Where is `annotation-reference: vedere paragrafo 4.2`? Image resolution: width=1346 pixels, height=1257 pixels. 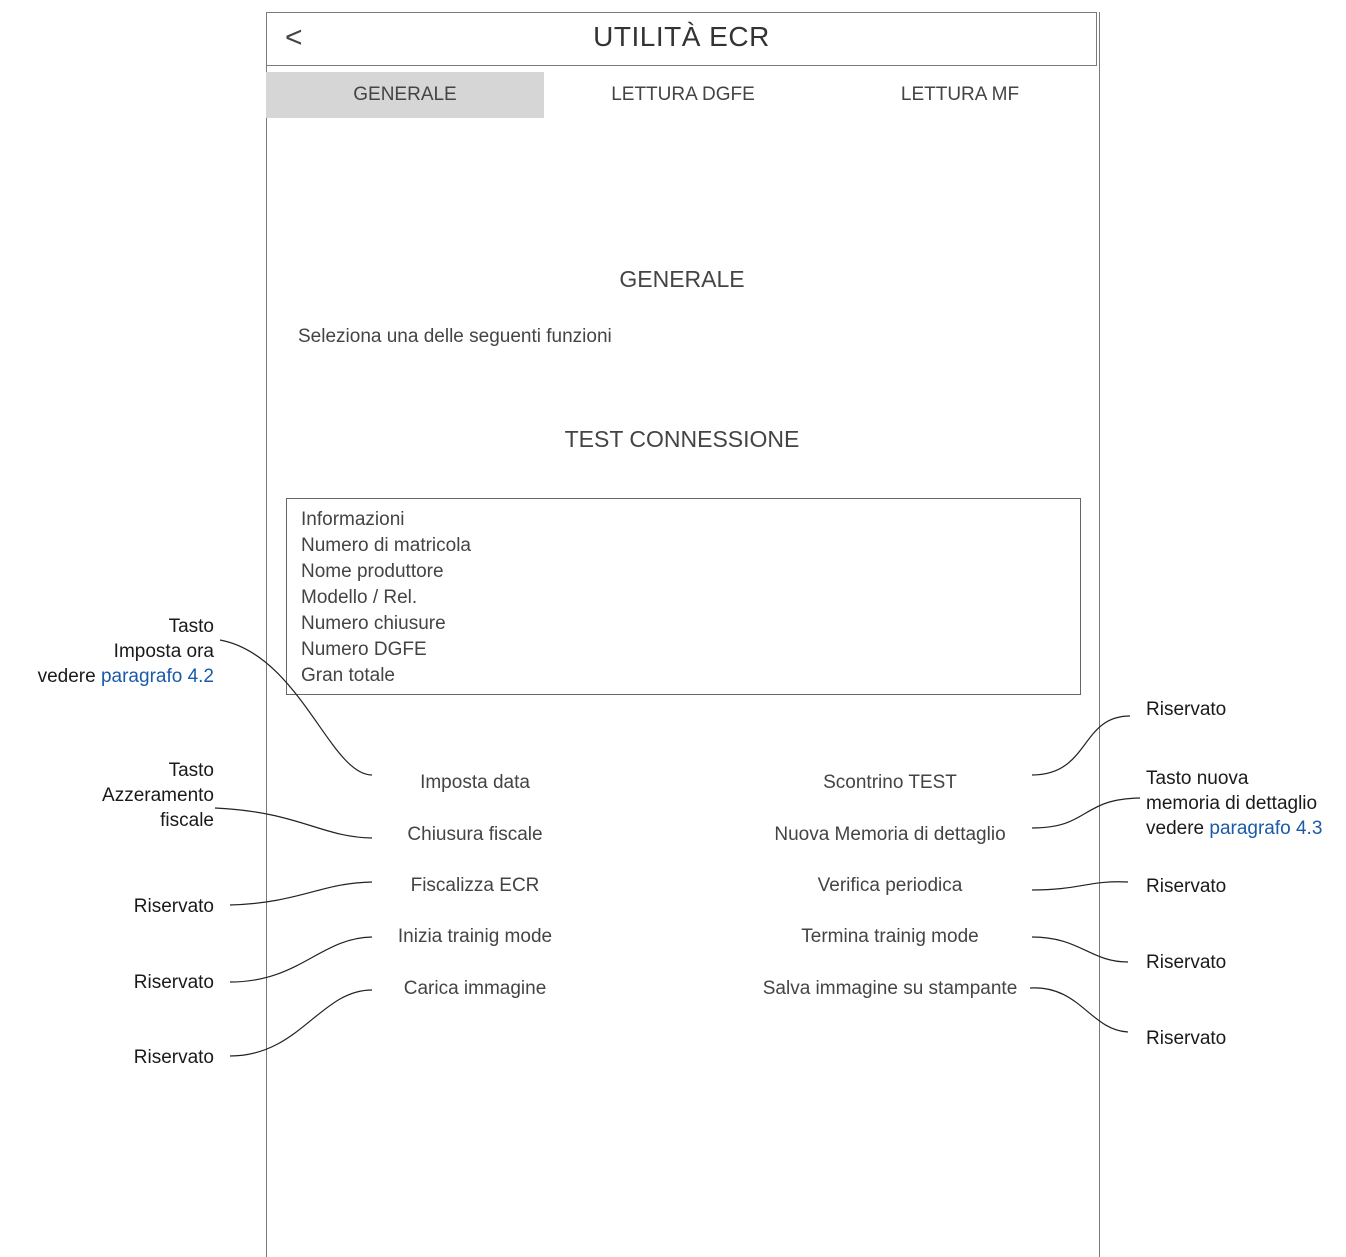
annotation-reference: vedere paragrafo 4.2 is located at coordinates (126, 676).